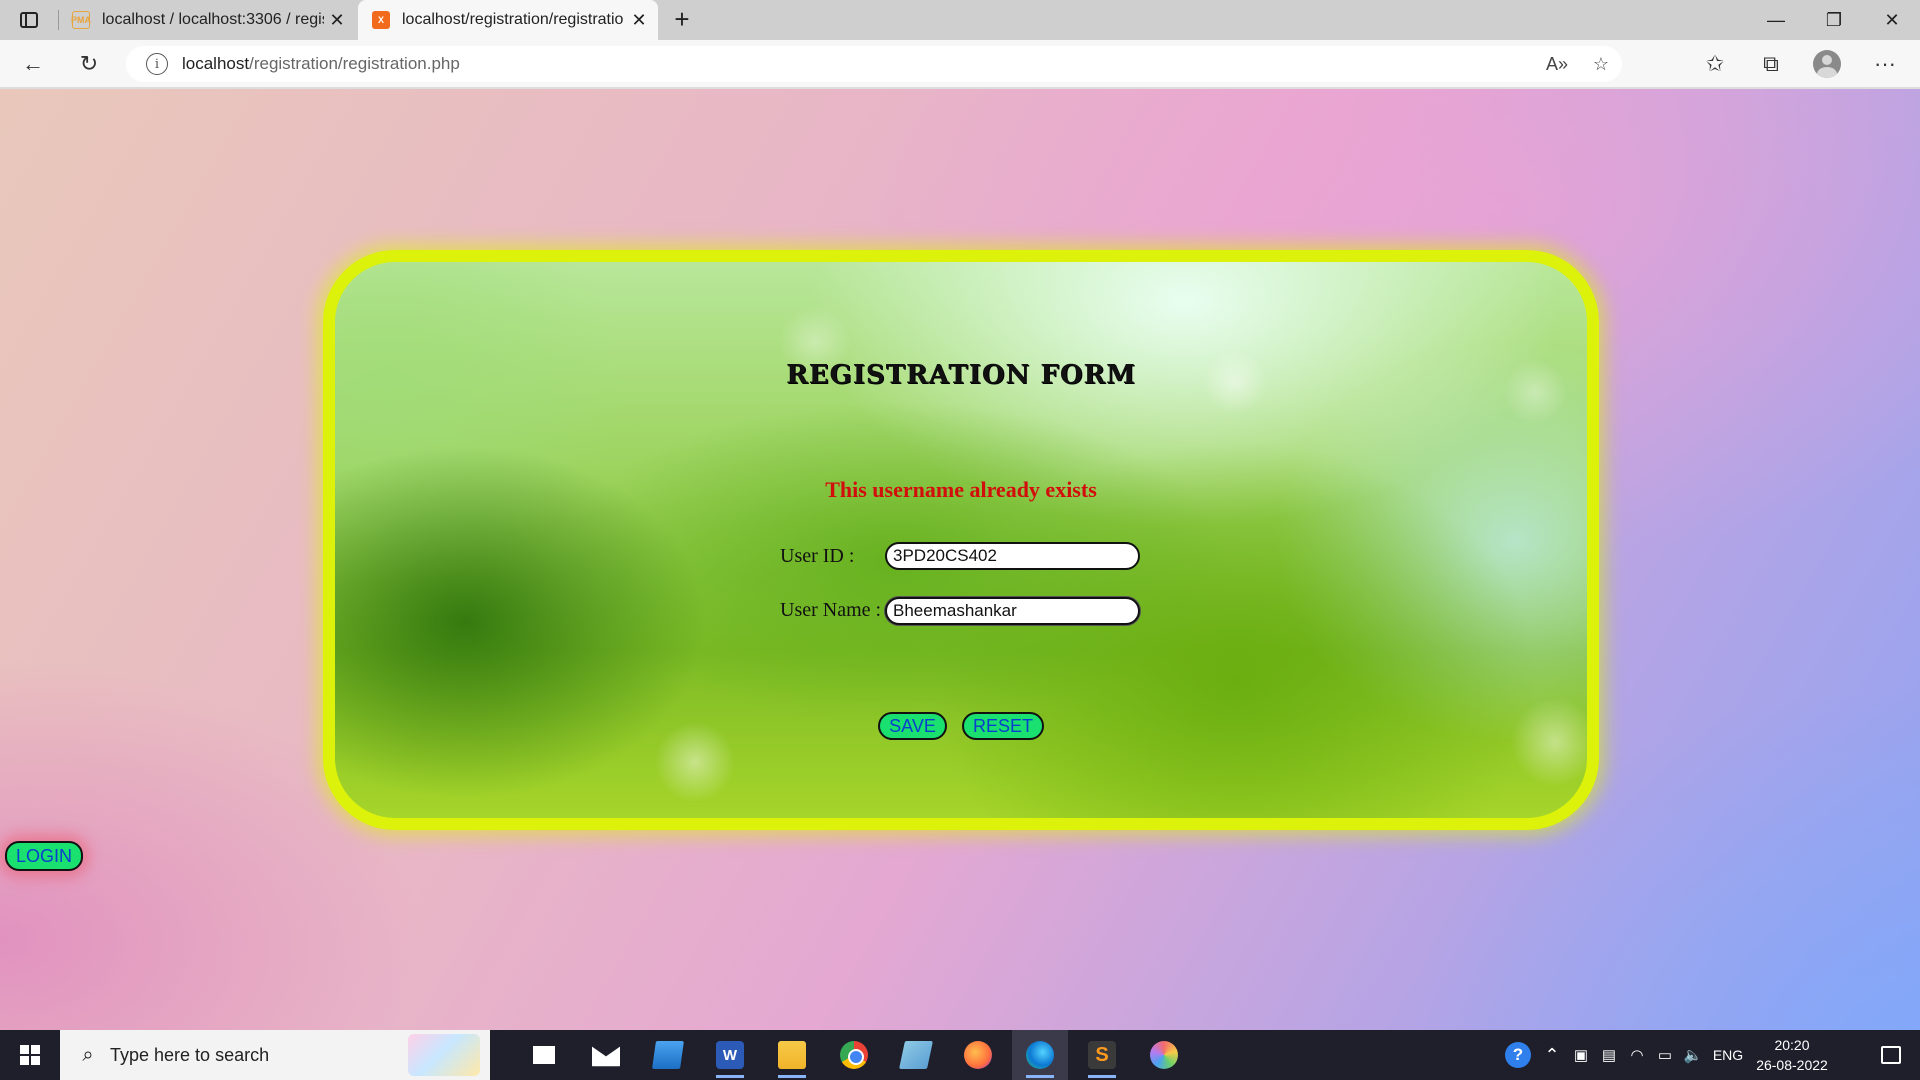  I want to click on profile-button, so click(1827, 64).